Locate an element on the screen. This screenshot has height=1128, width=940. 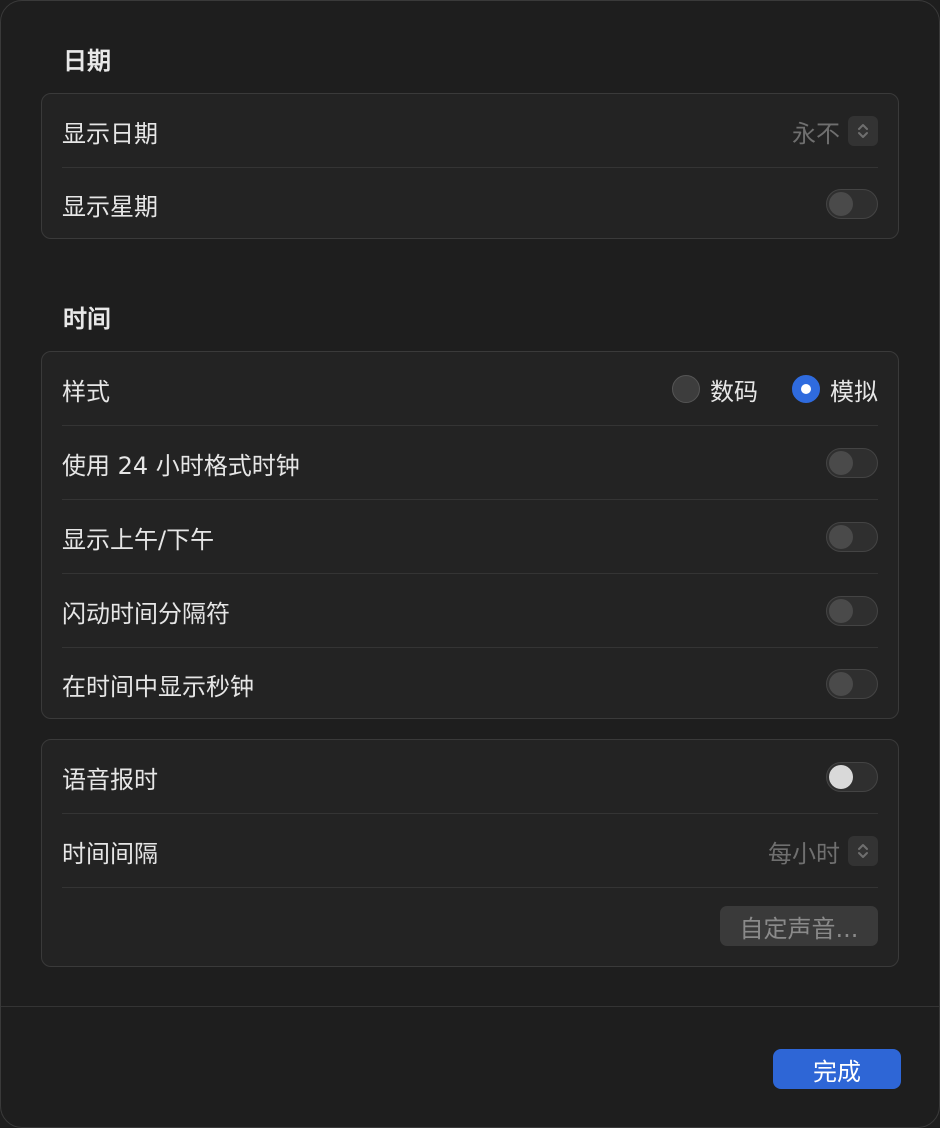
show-date-label: 显示日期 is located at coordinates (110, 133).